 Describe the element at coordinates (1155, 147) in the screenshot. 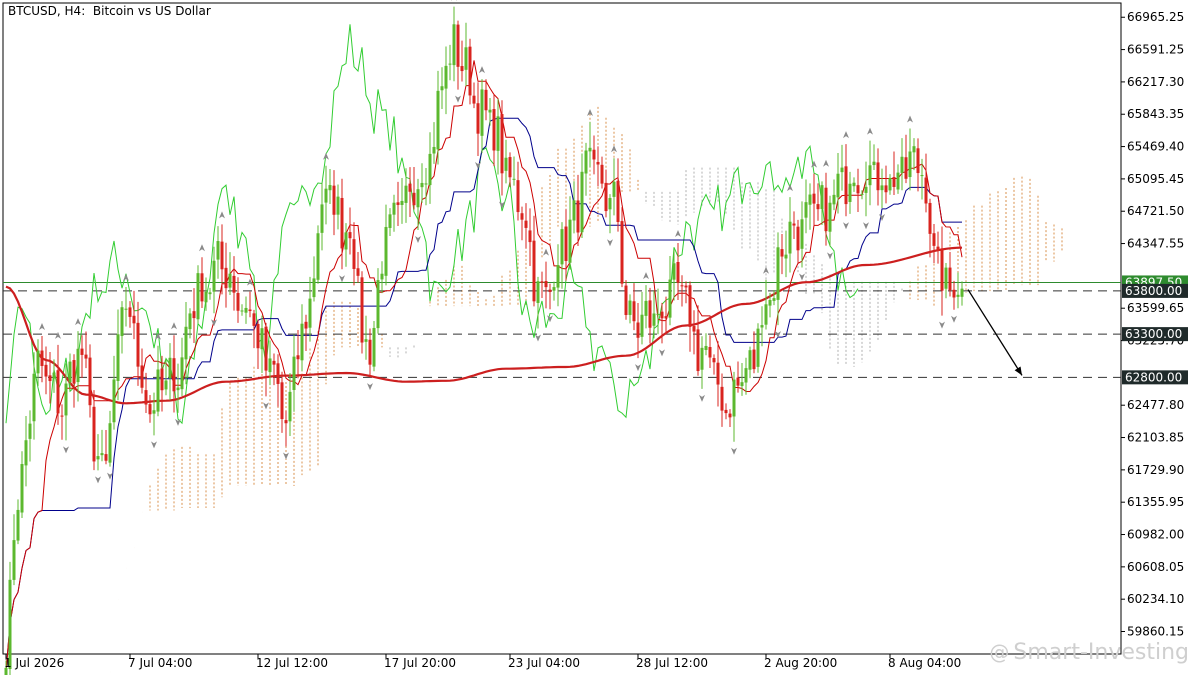

I see `y-tick-label: 65469.40` at that location.